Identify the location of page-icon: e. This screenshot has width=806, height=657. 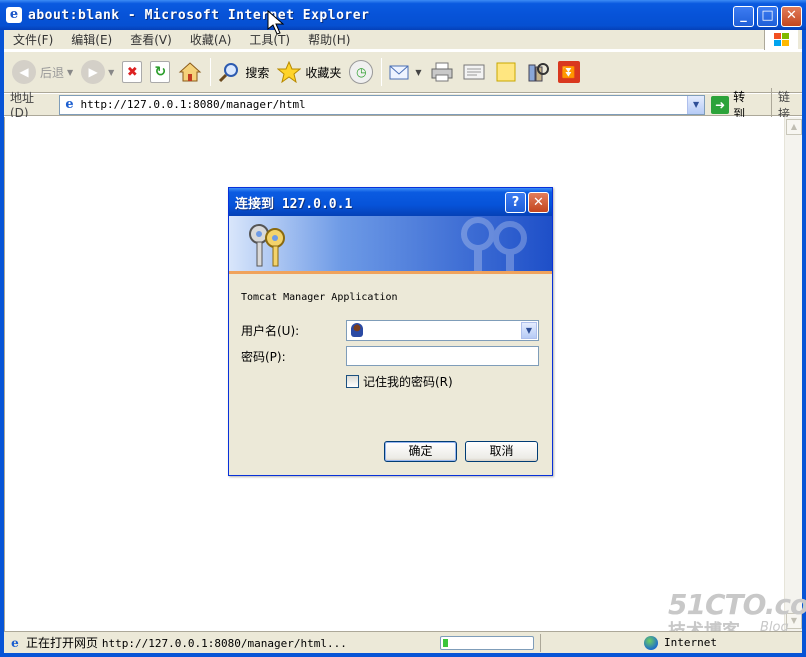
(69, 104).